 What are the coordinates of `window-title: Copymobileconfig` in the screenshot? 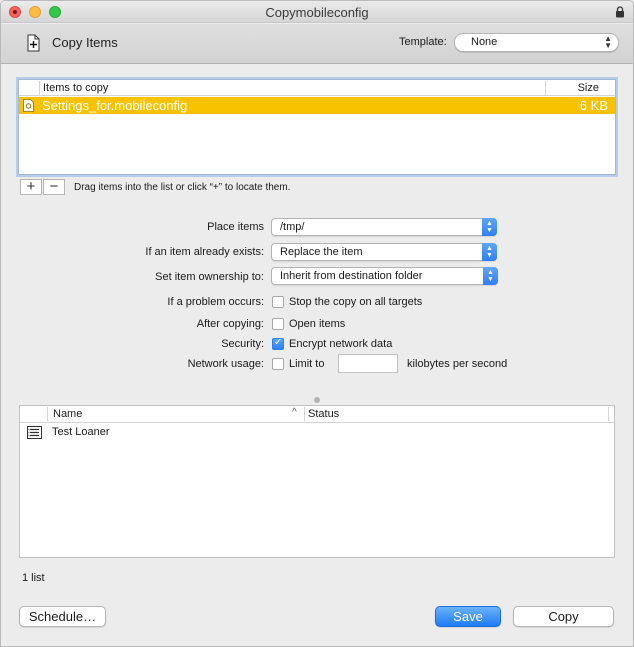 It's located at (317, 12).